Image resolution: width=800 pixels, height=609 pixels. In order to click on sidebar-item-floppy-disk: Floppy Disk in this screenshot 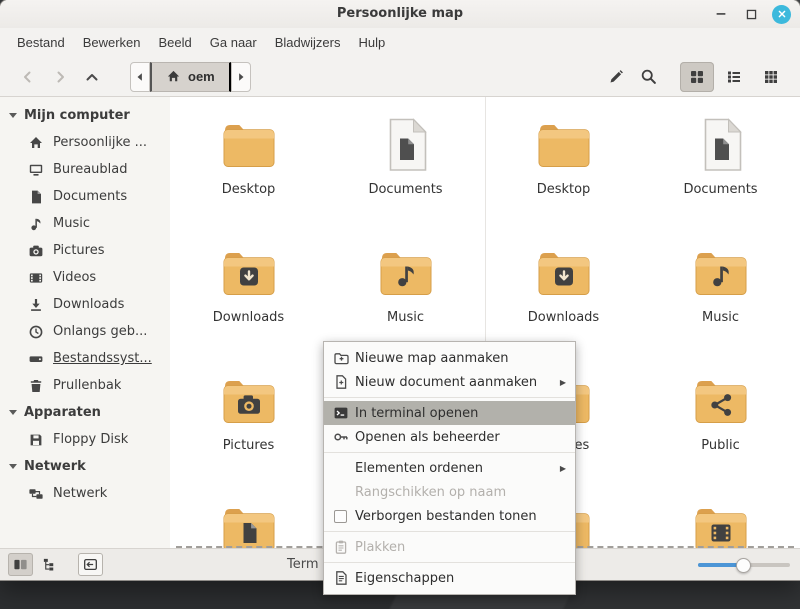, I will do `click(85, 439)`.